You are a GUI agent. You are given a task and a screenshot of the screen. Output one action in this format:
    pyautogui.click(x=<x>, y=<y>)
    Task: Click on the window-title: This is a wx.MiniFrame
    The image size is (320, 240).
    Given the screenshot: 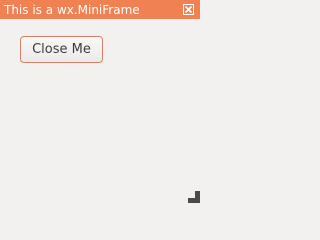 What is the action you would take?
    pyautogui.click(x=72, y=10)
    